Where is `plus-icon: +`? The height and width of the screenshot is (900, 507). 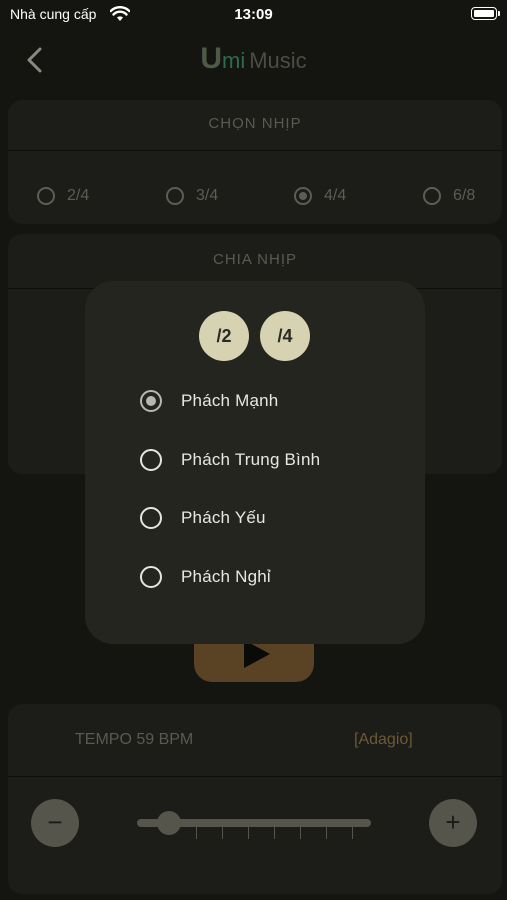
plus-icon: + is located at coordinates (453, 822).